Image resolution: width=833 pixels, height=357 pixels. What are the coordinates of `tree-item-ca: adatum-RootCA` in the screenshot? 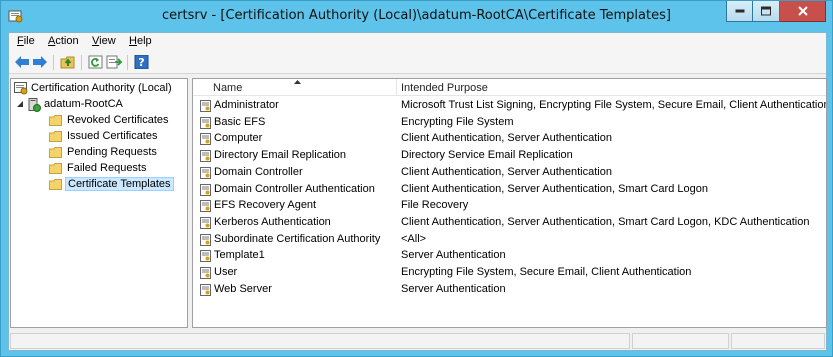 It's located at (101, 105).